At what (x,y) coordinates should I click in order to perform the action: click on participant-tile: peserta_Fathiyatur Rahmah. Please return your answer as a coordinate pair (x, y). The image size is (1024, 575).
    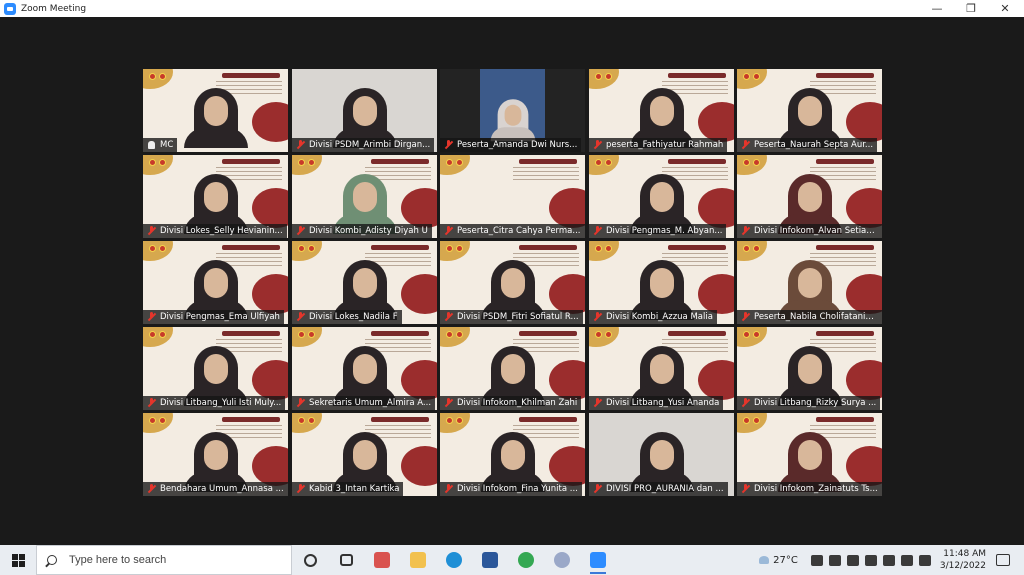
    Looking at the image, I should click on (661, 110).